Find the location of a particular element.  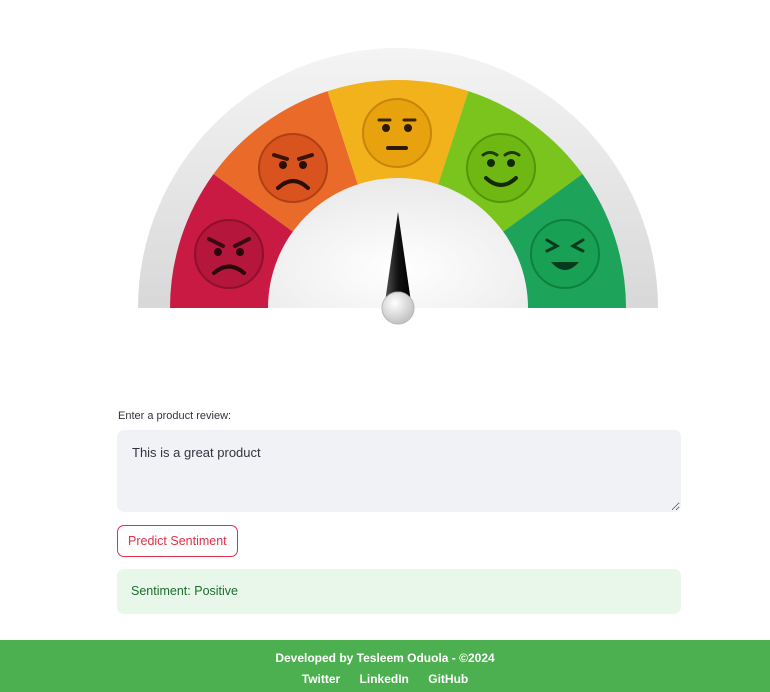

neutral-face-icon is located at coordinates (397, 133).